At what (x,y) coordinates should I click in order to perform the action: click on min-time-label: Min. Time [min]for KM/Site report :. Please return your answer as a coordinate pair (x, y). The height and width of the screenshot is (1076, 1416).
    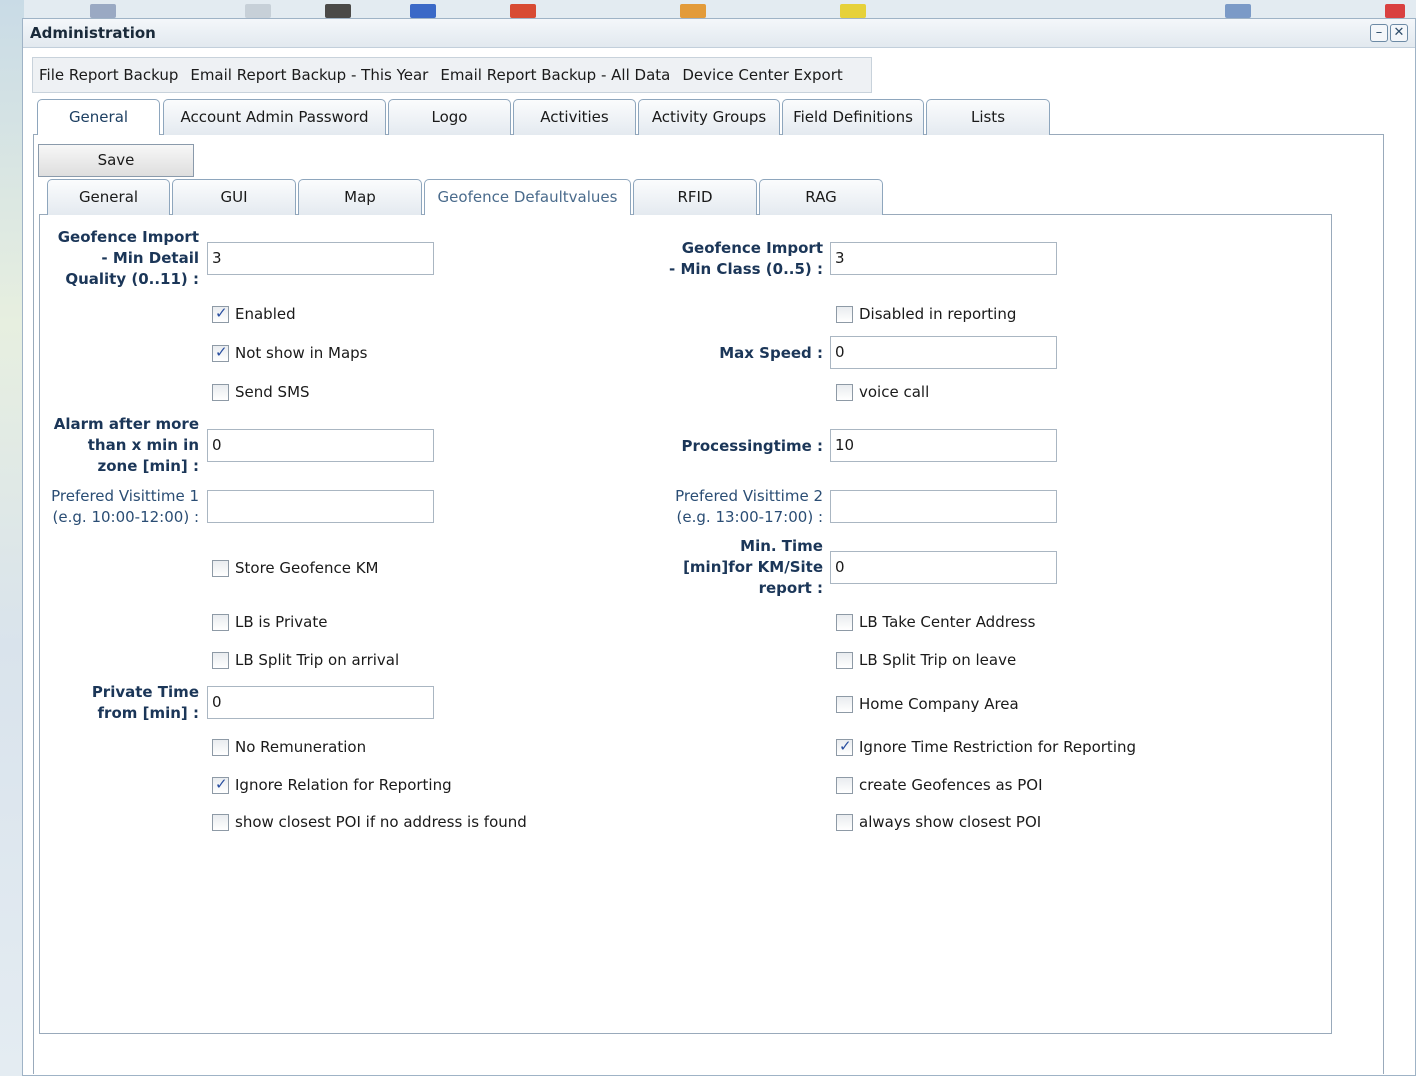
    Looking at the image, I should click on (733, 567).